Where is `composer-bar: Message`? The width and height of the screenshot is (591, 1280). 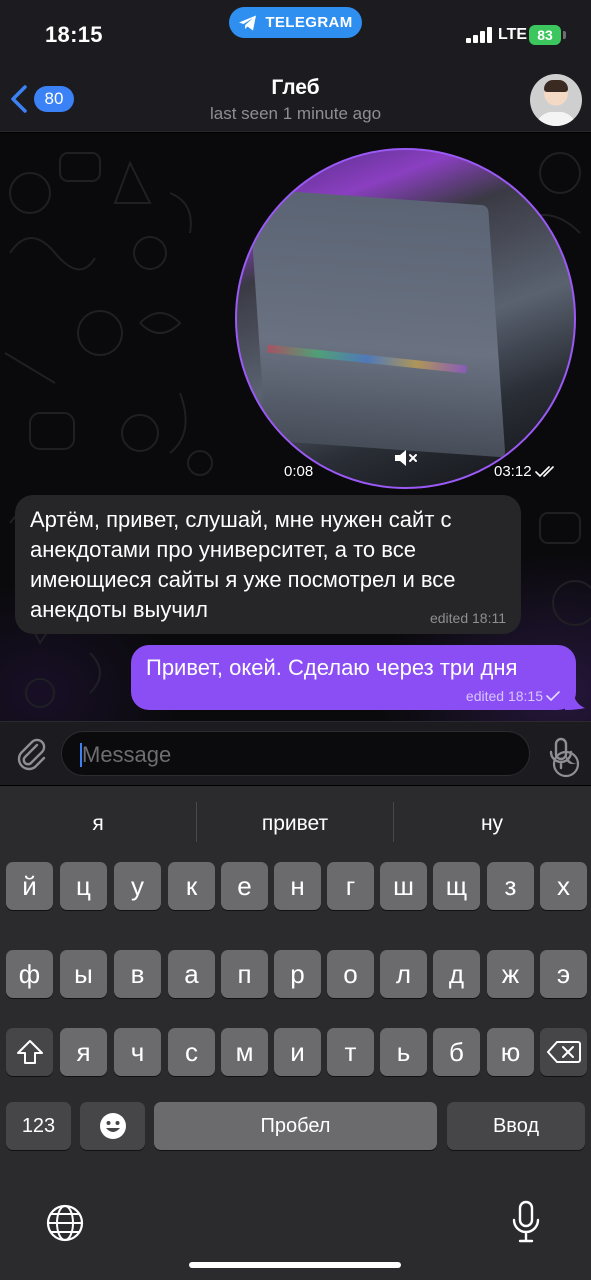
composer-bar: Message is located at coordinates (295, 753).